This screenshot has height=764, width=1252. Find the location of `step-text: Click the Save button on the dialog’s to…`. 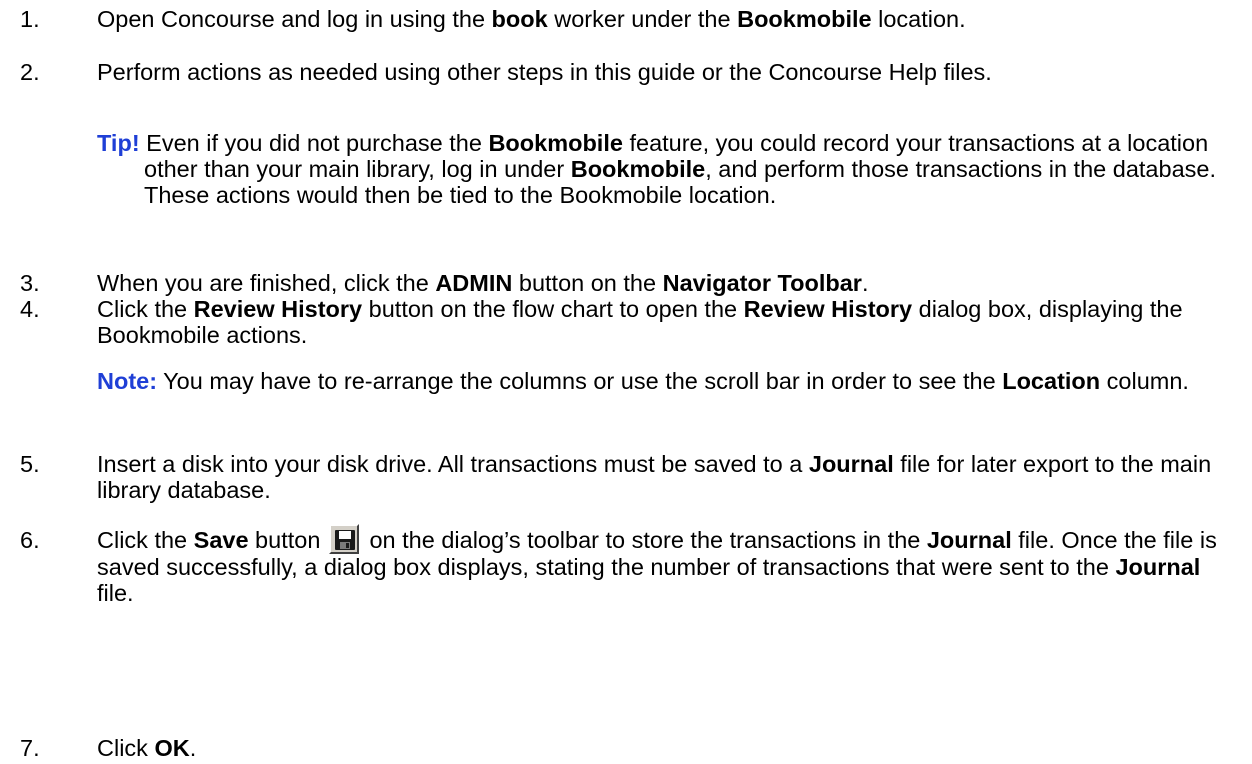

step-text: Click the Save button on the dialog’s to… is located at coordinates (668, 564).